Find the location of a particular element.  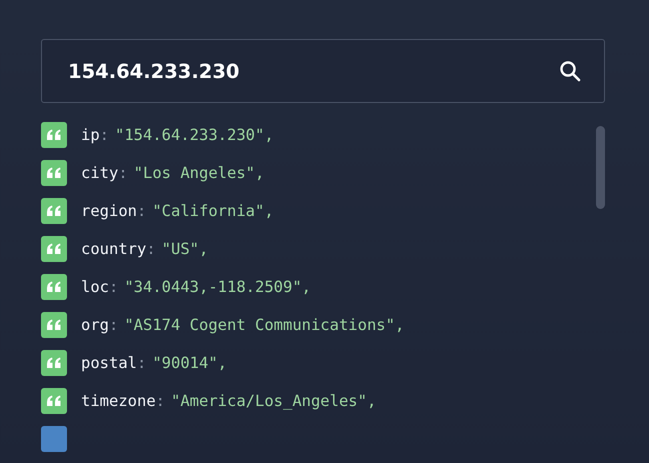

scrollbar is located at coordinates (600, 167).